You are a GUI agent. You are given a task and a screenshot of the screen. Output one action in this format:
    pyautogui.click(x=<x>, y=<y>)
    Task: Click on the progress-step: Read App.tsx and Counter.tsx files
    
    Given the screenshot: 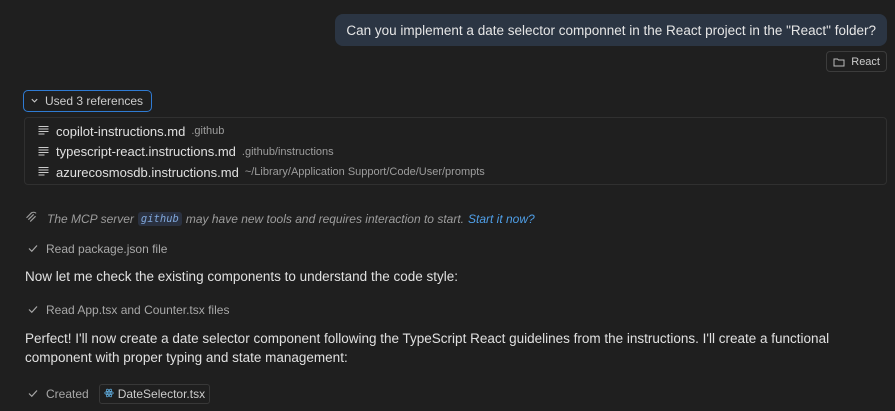 What is the action you would take?
    pyautogui.click(x=128, y=310)
    